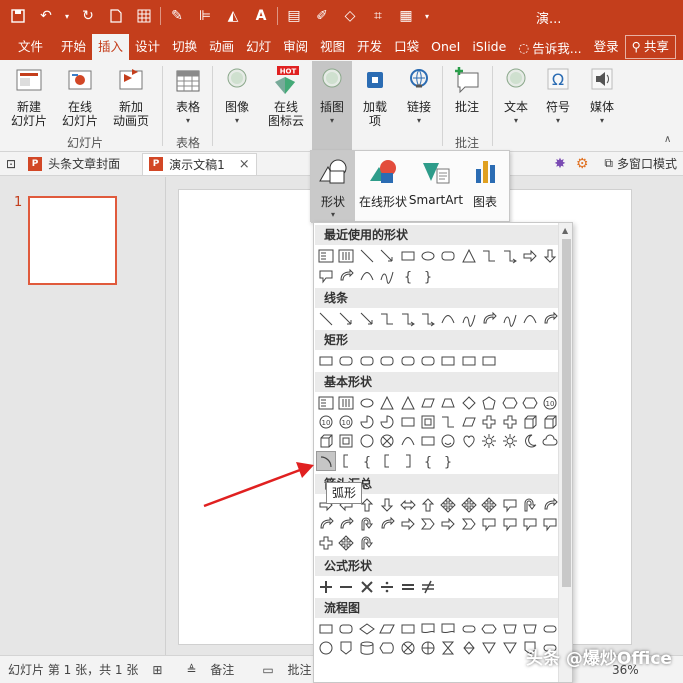 The height and width of the screenshot is (683, 683). I want to click on comment-button: 批注, so click(467, 89).